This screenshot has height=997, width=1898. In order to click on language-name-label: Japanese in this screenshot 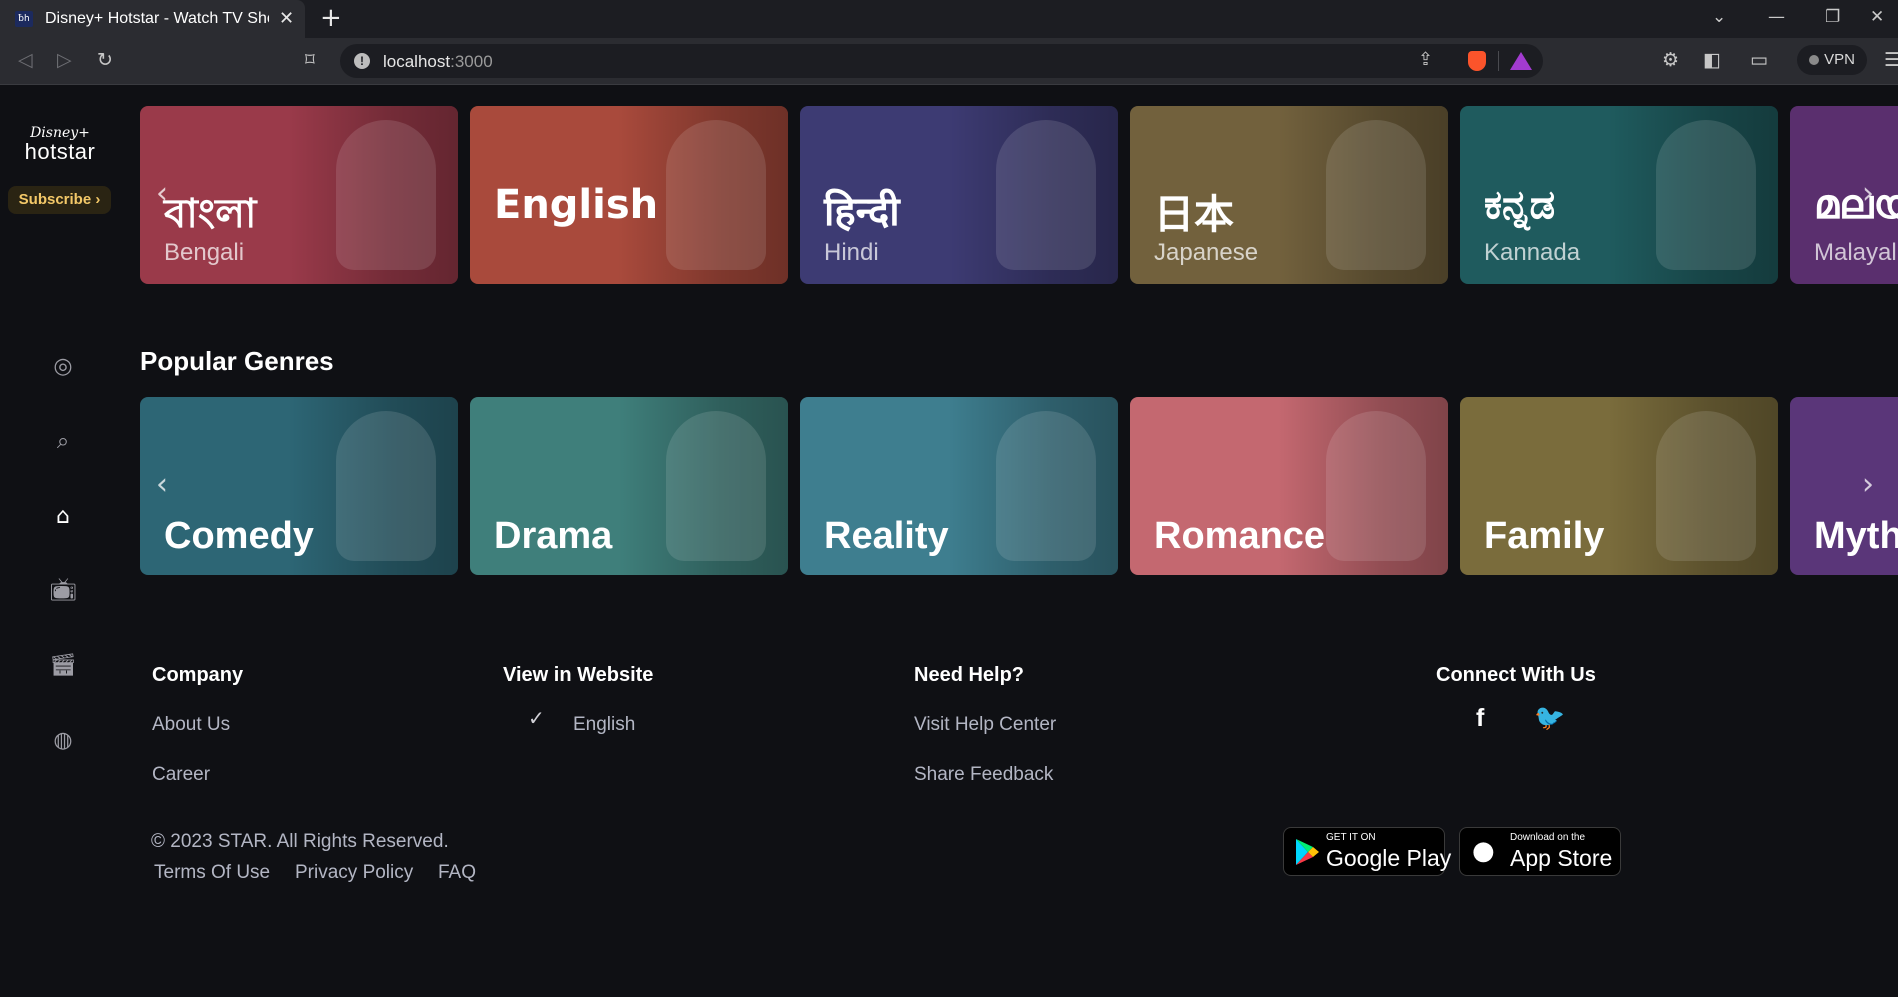, I will do `click(1206, 252)`.